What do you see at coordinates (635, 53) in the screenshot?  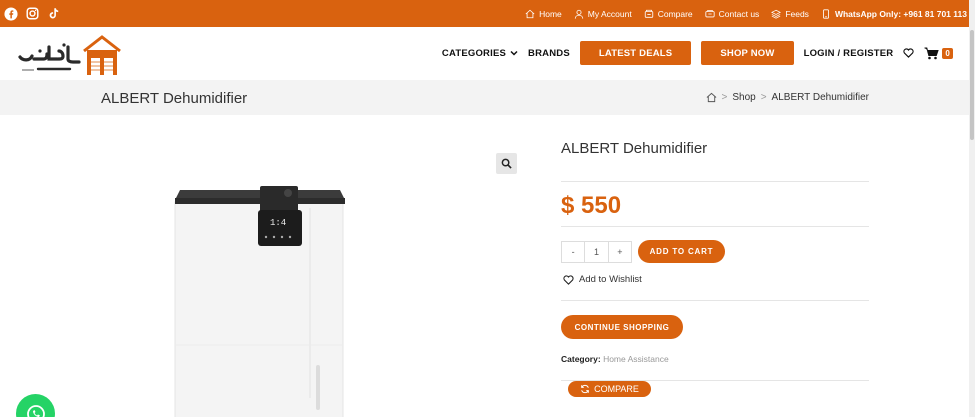 I see `latest-deals-button: LATEST DEALS` at bounding box center [635, 53].